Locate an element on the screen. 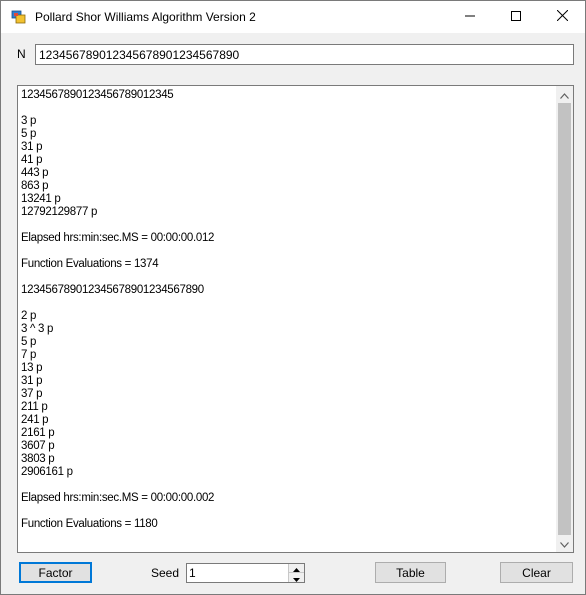 This screenshot has width=586, height=595. n-label: N is located at coordinates (21, 54).